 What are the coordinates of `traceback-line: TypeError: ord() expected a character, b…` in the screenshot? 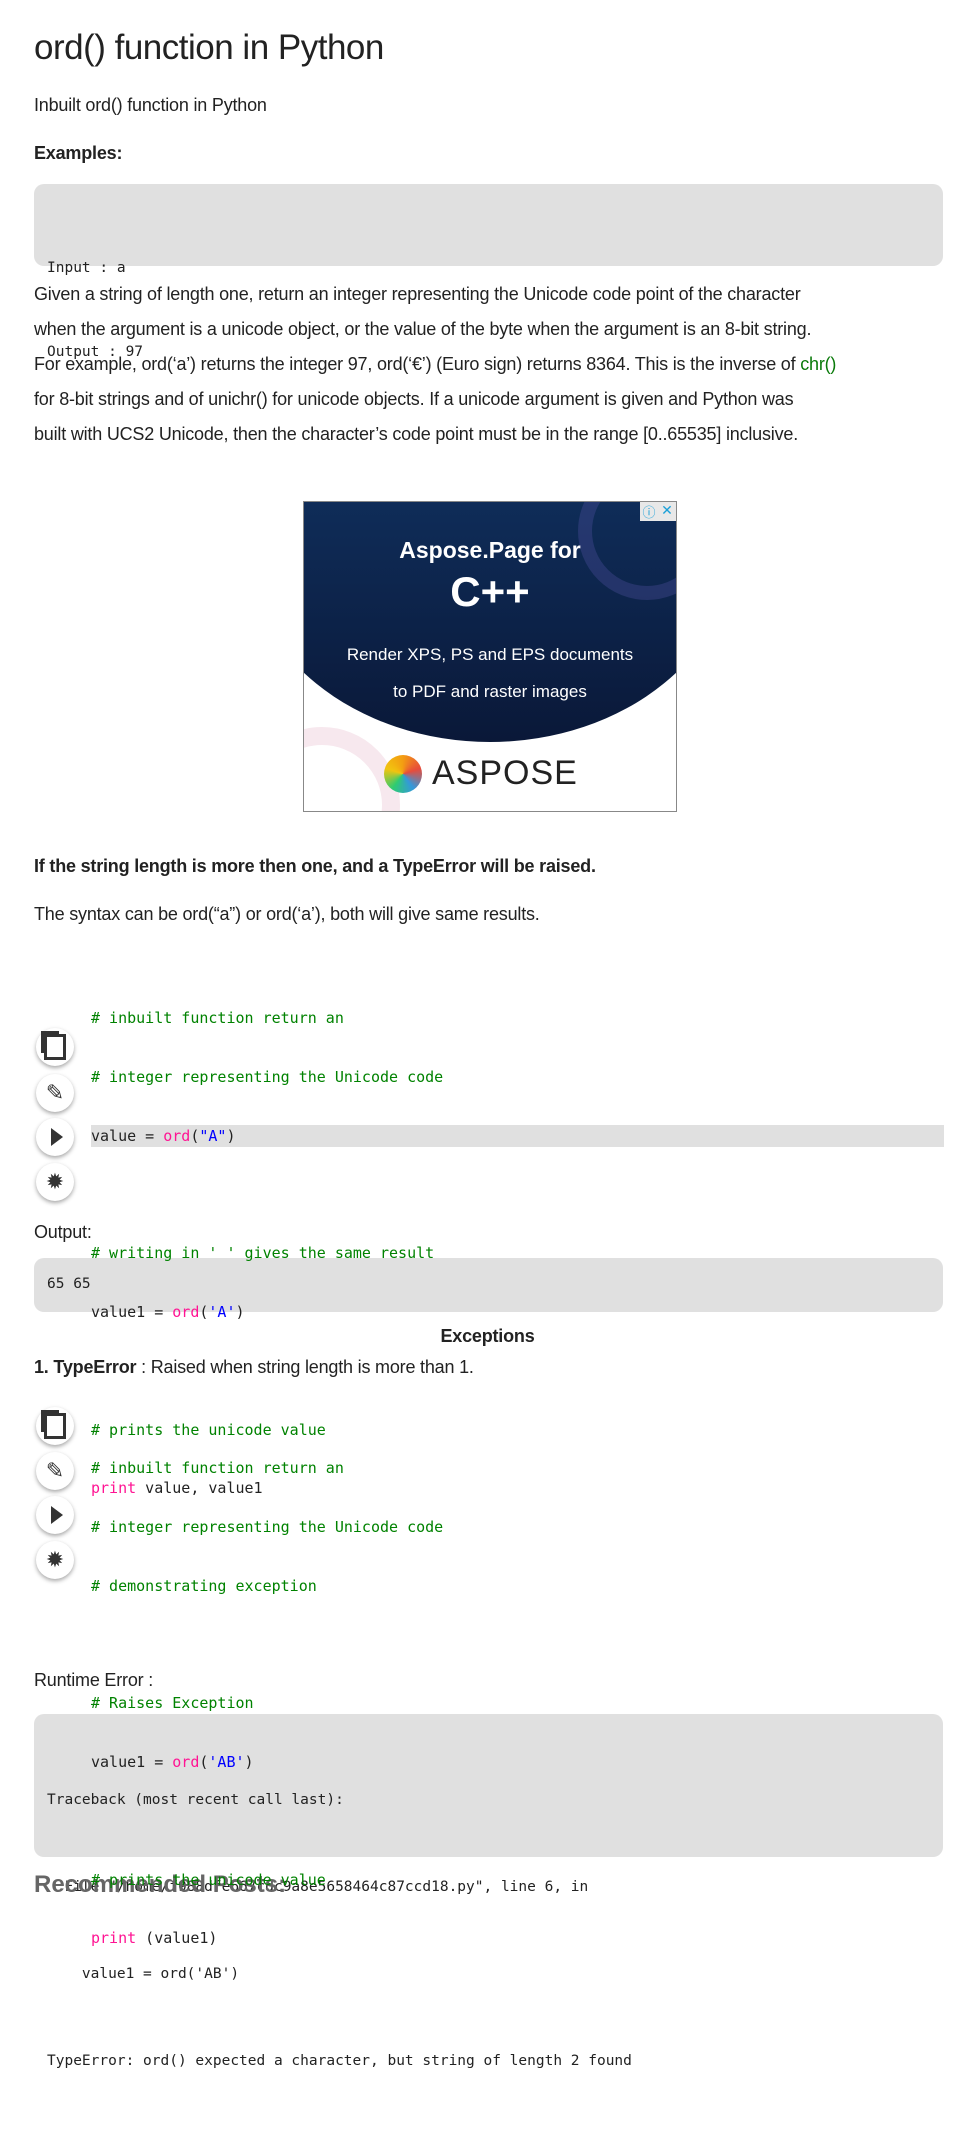 It's located at (339, 2061).